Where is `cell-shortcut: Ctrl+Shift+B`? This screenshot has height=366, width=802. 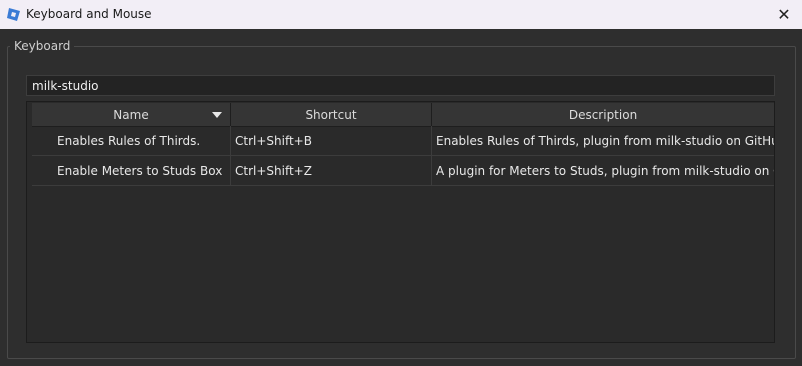
cell-shortcut: Ctrl+Shift+B is located at coordinates (331, 141).